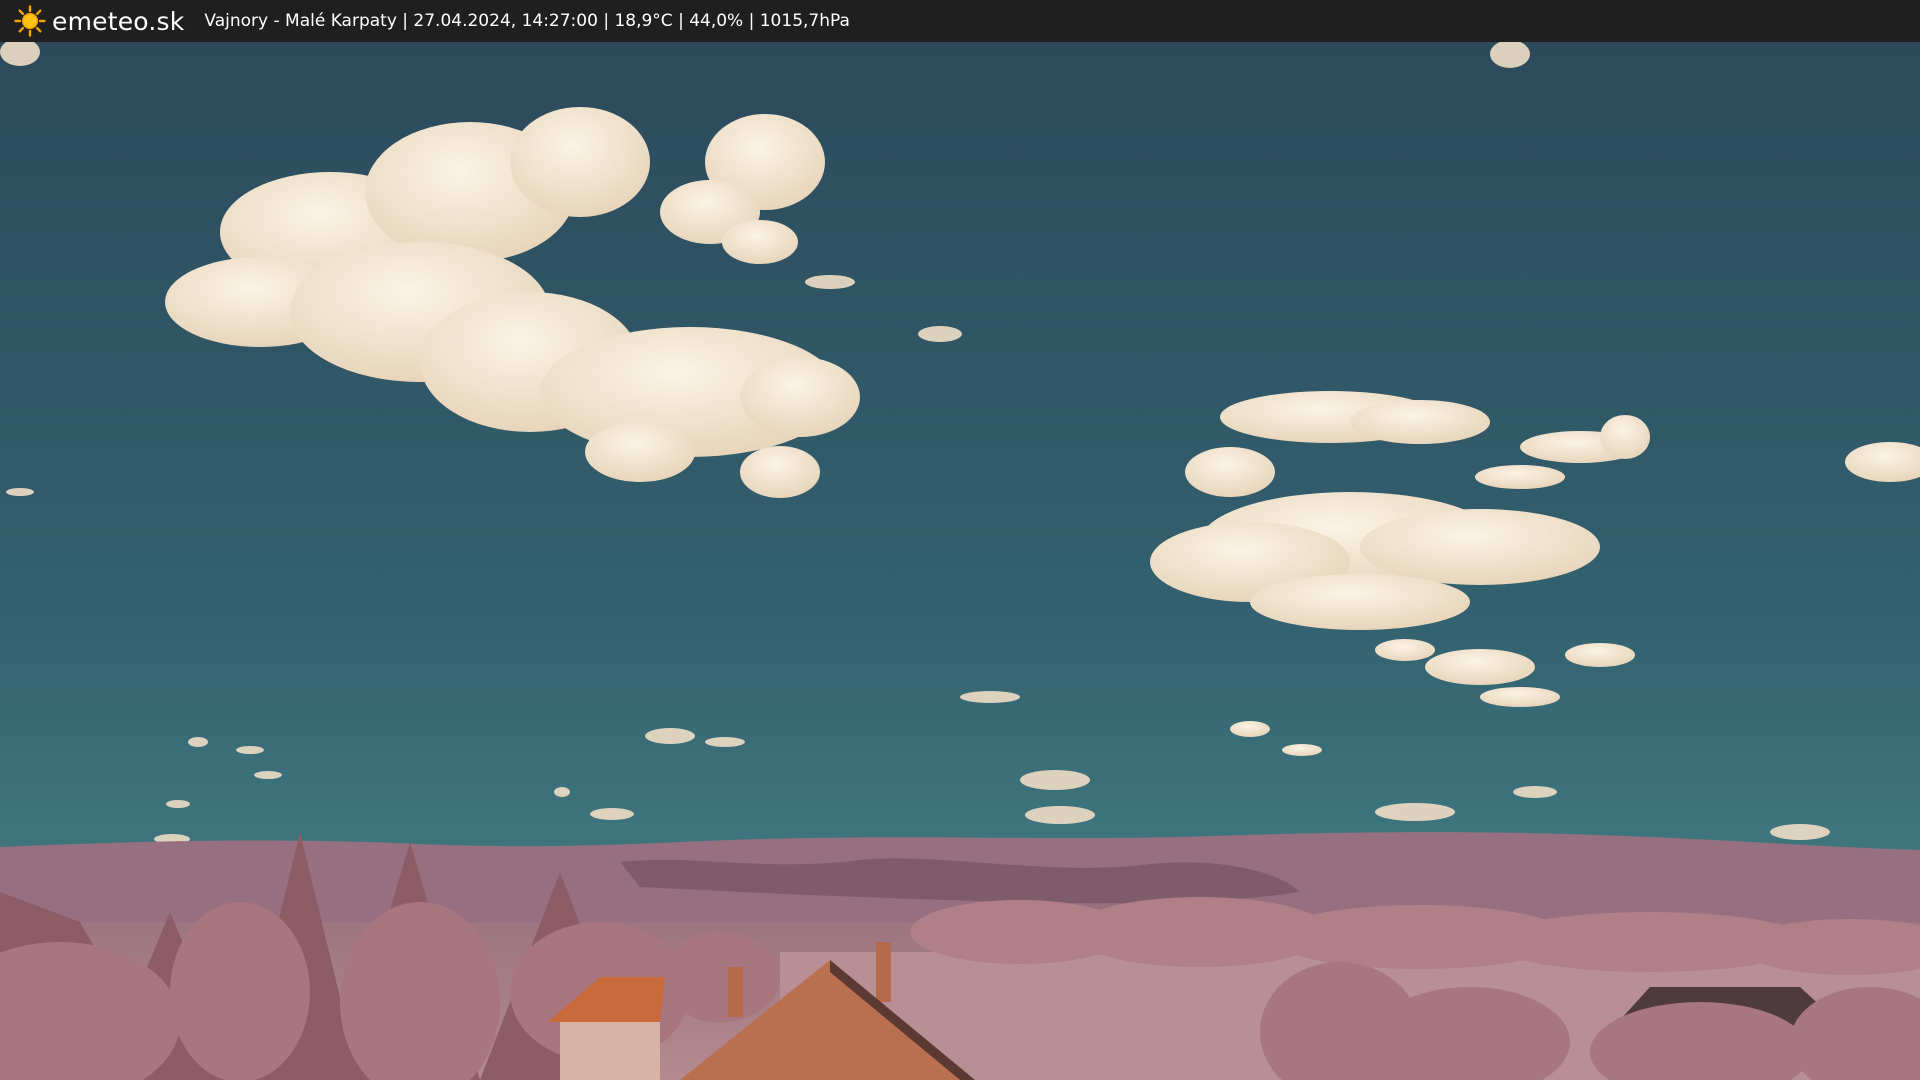 The image size is (1920, 1080). I want to click on site-logo: emeteo.sk, so click(99, 21).